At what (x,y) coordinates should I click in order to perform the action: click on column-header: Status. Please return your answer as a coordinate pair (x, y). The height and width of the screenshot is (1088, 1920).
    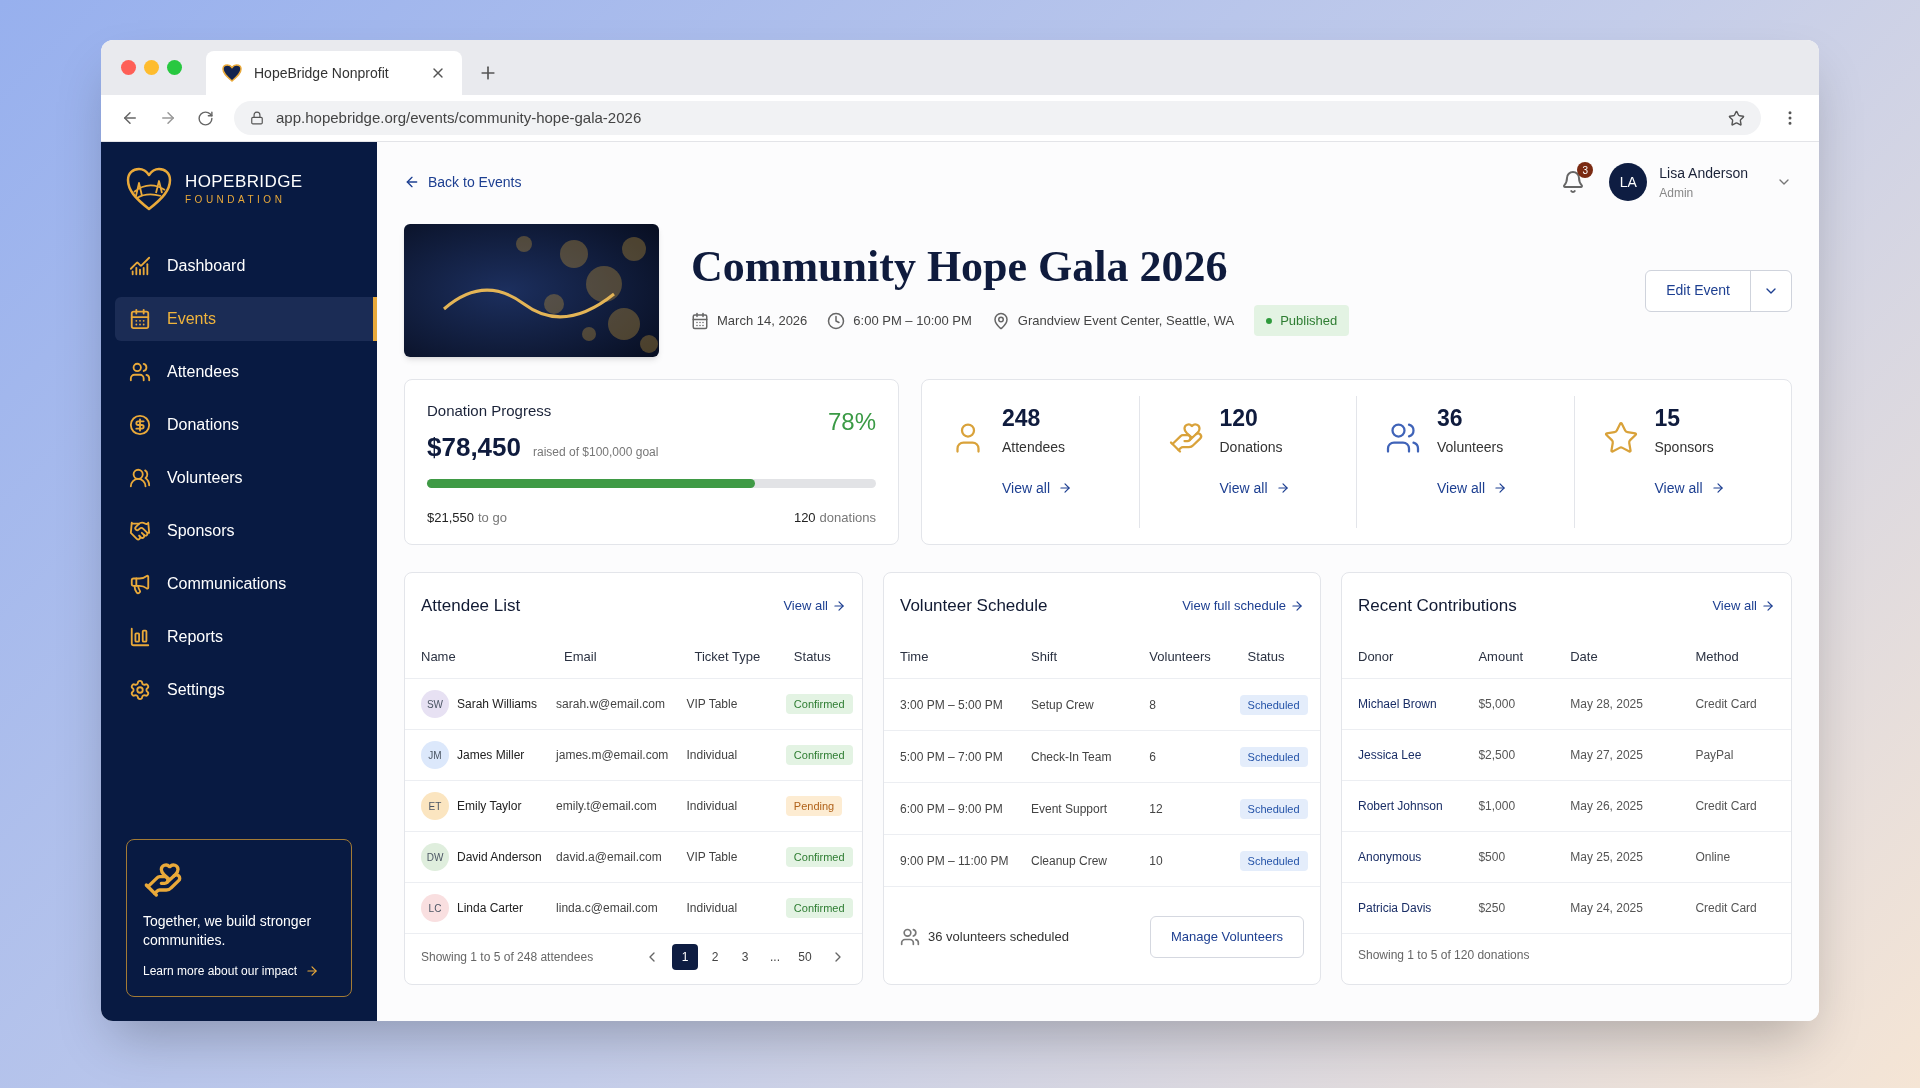
    Looking at the image, I should click on (1275, 656).